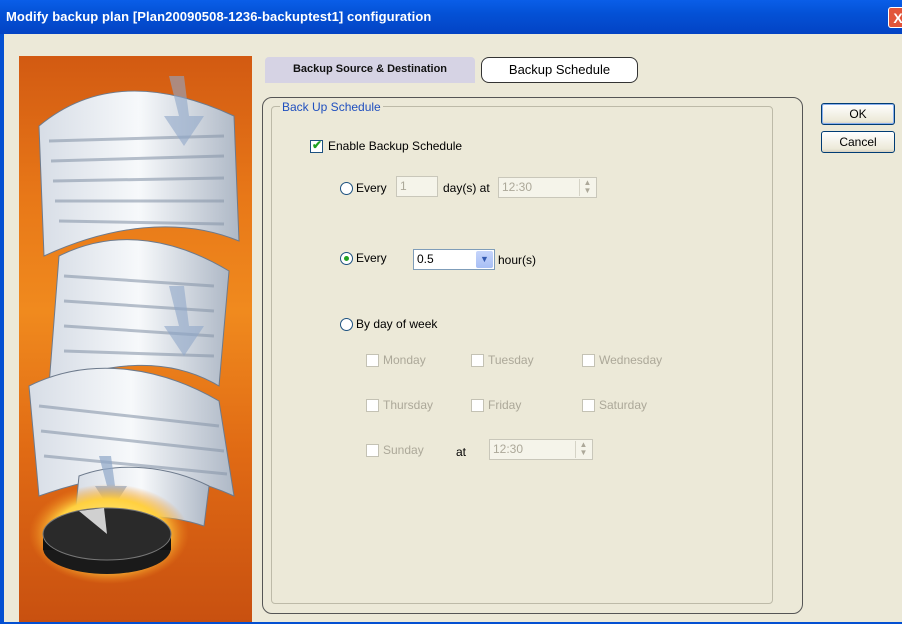 The width and height of the screenshot is (902, 624). Describe the element at coordinates (404, 360) in the screenshot. I see `monday-label: Monday` at that location.